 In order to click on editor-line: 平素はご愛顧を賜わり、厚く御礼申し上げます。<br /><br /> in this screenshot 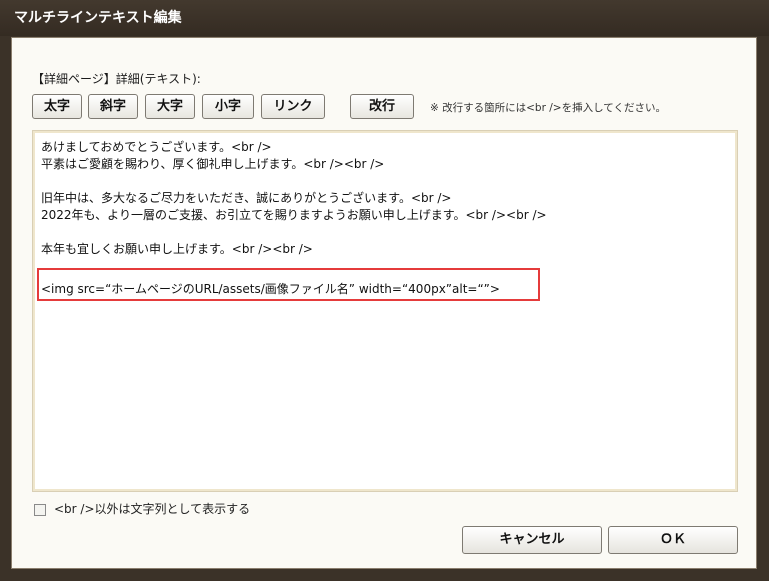, I will do `click(213, 164)`.